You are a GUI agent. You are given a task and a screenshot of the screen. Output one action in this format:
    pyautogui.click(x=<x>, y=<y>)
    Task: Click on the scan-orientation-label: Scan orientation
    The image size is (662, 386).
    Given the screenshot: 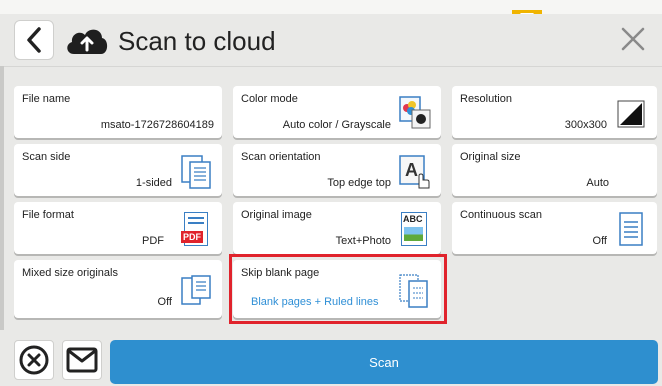 What is the action you would take?
    pyautogui.click(x=281, y=157)
    